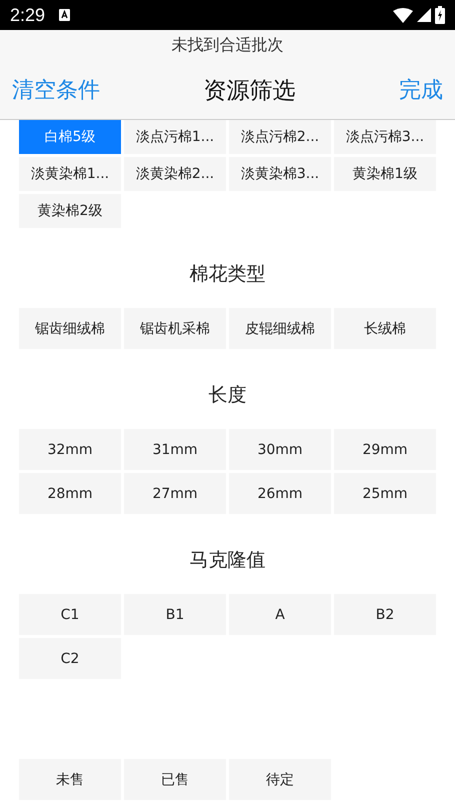  I want to click on status-time: 2:29, so click(28, 15).